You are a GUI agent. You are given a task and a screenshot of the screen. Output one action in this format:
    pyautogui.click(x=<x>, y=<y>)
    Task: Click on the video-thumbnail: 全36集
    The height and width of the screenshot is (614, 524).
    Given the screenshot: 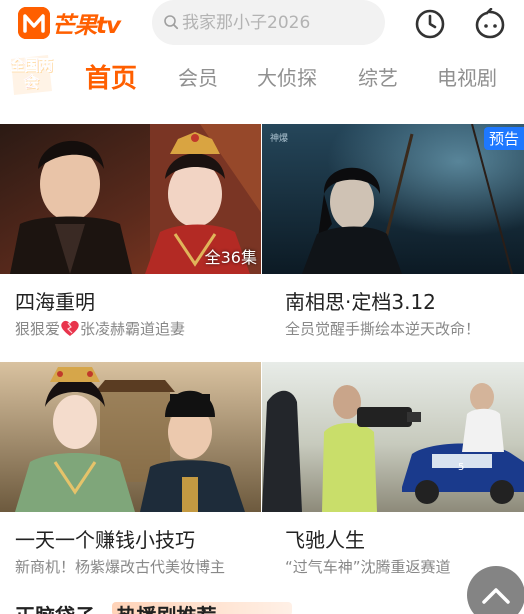 What is the action you would take?
    pyautogui.click(x=131, y=199)
    